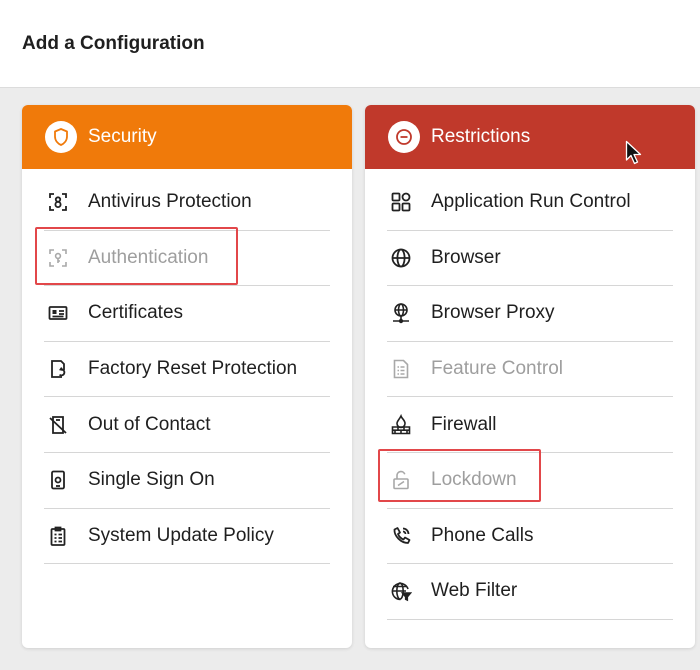  What do you see at coordinates (151, 480) in the screenshot?
I see `item-label: Single Sign On` at bounding box center [151, 480].